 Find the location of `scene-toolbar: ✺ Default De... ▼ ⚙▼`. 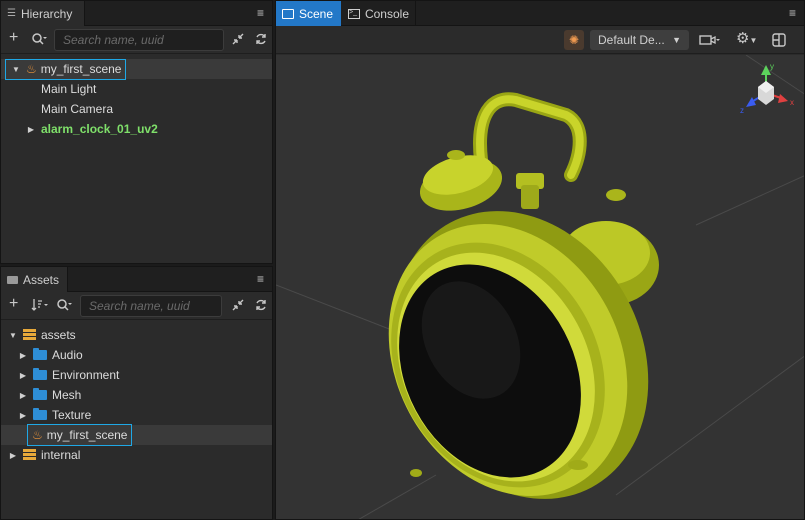

scene-toolbar: ✺ Default De... ▼ ⚙▼ is located at coordinates (540, 40).